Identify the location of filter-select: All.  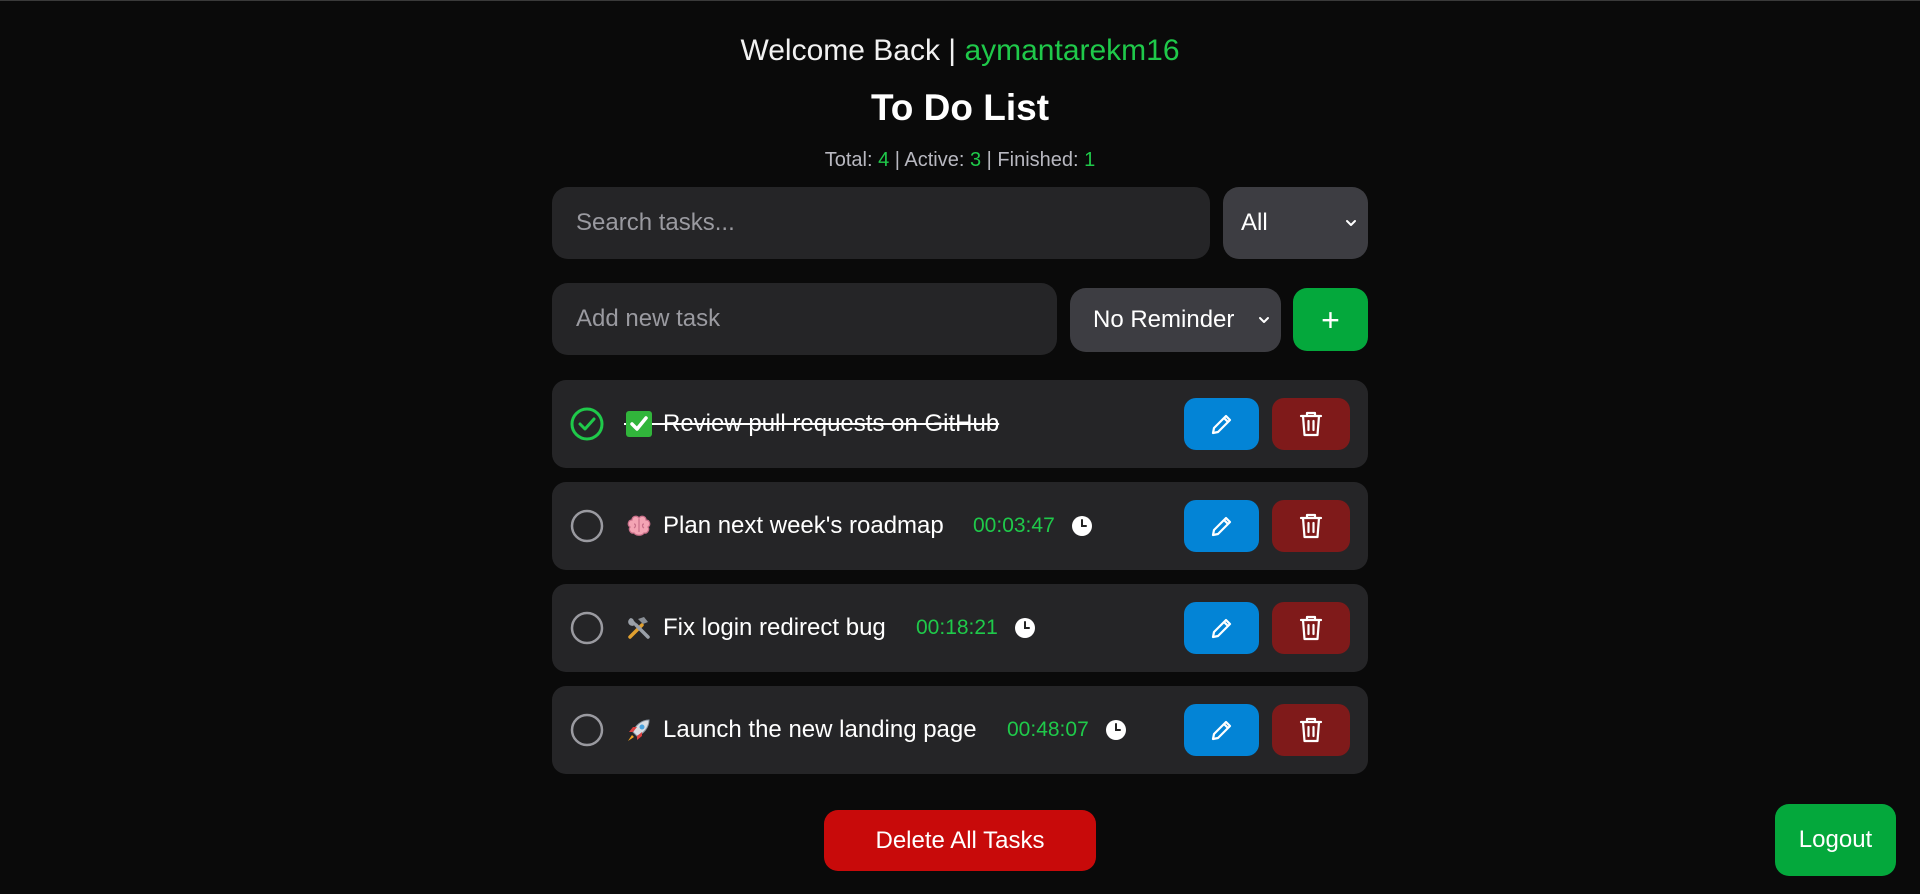
(1295, 223).